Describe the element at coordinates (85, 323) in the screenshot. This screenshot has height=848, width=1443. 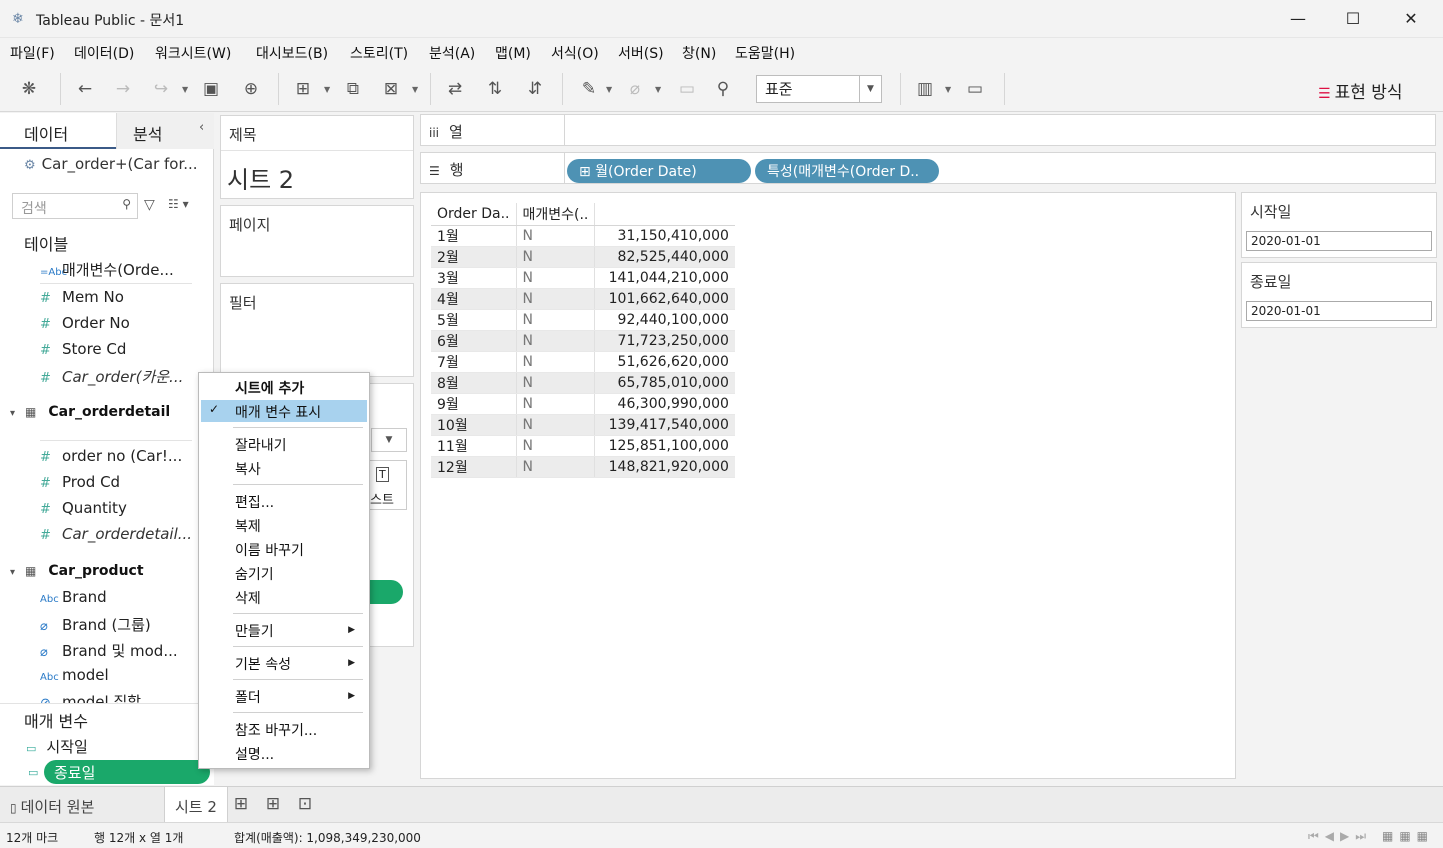
I see `field-order-no: # Order No` at that location.